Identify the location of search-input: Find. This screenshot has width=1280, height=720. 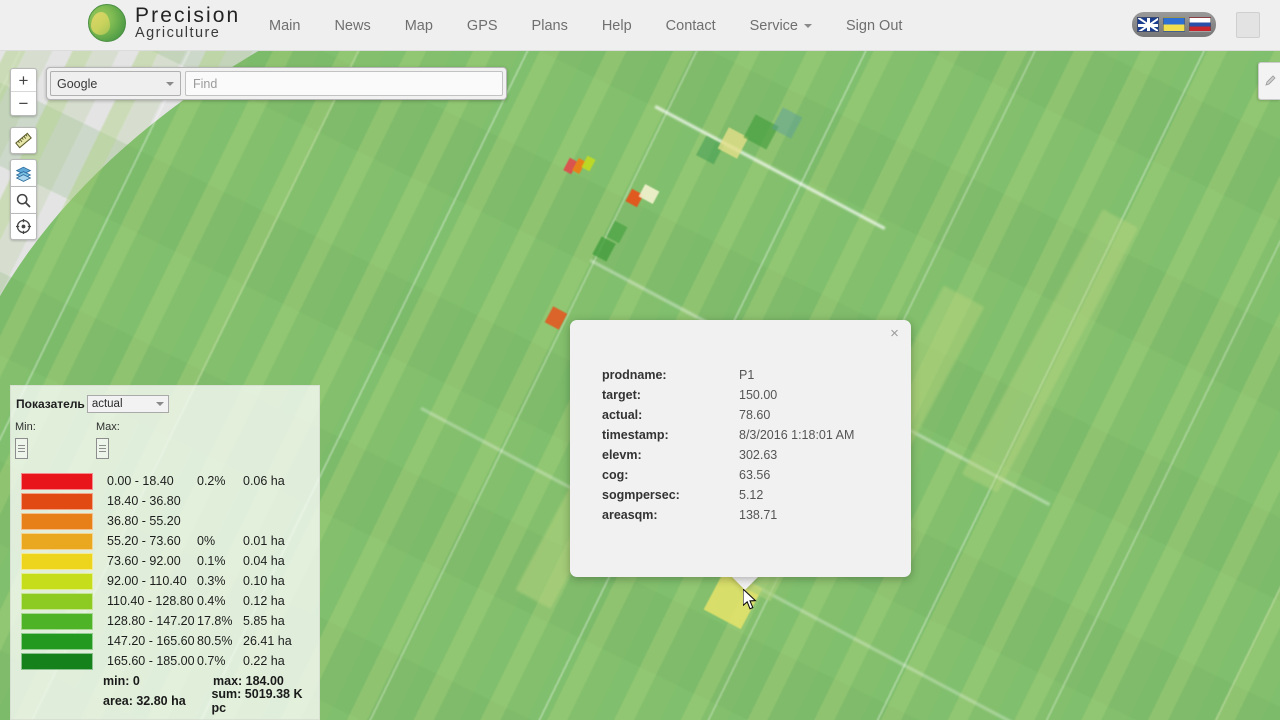
(344, 83).